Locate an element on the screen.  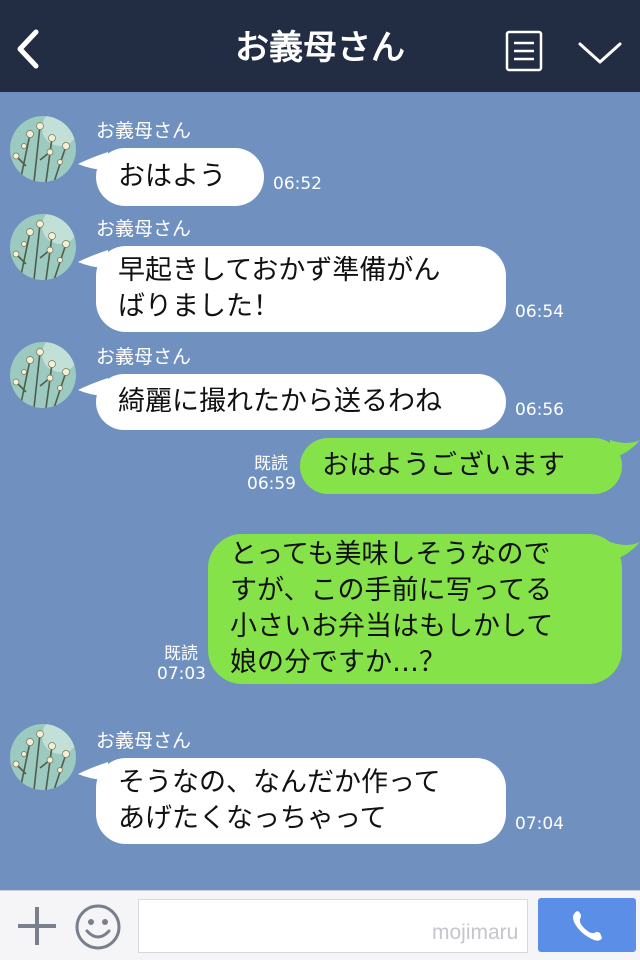
add-button is located at coordinates (37, 926).